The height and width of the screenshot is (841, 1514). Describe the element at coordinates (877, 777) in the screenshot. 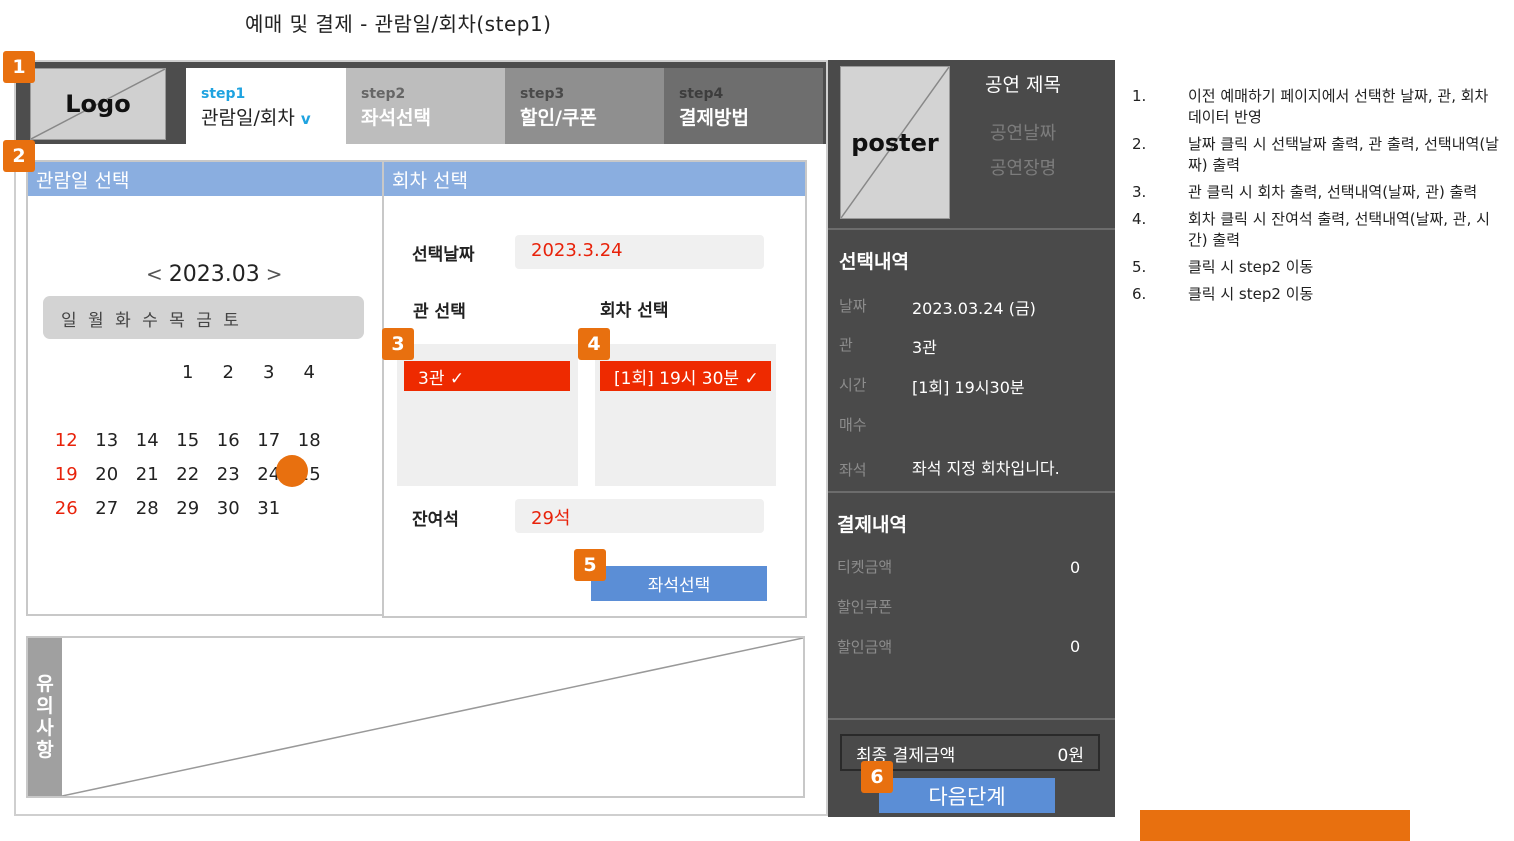

I see `annotation-badge-6: 6` at that location.